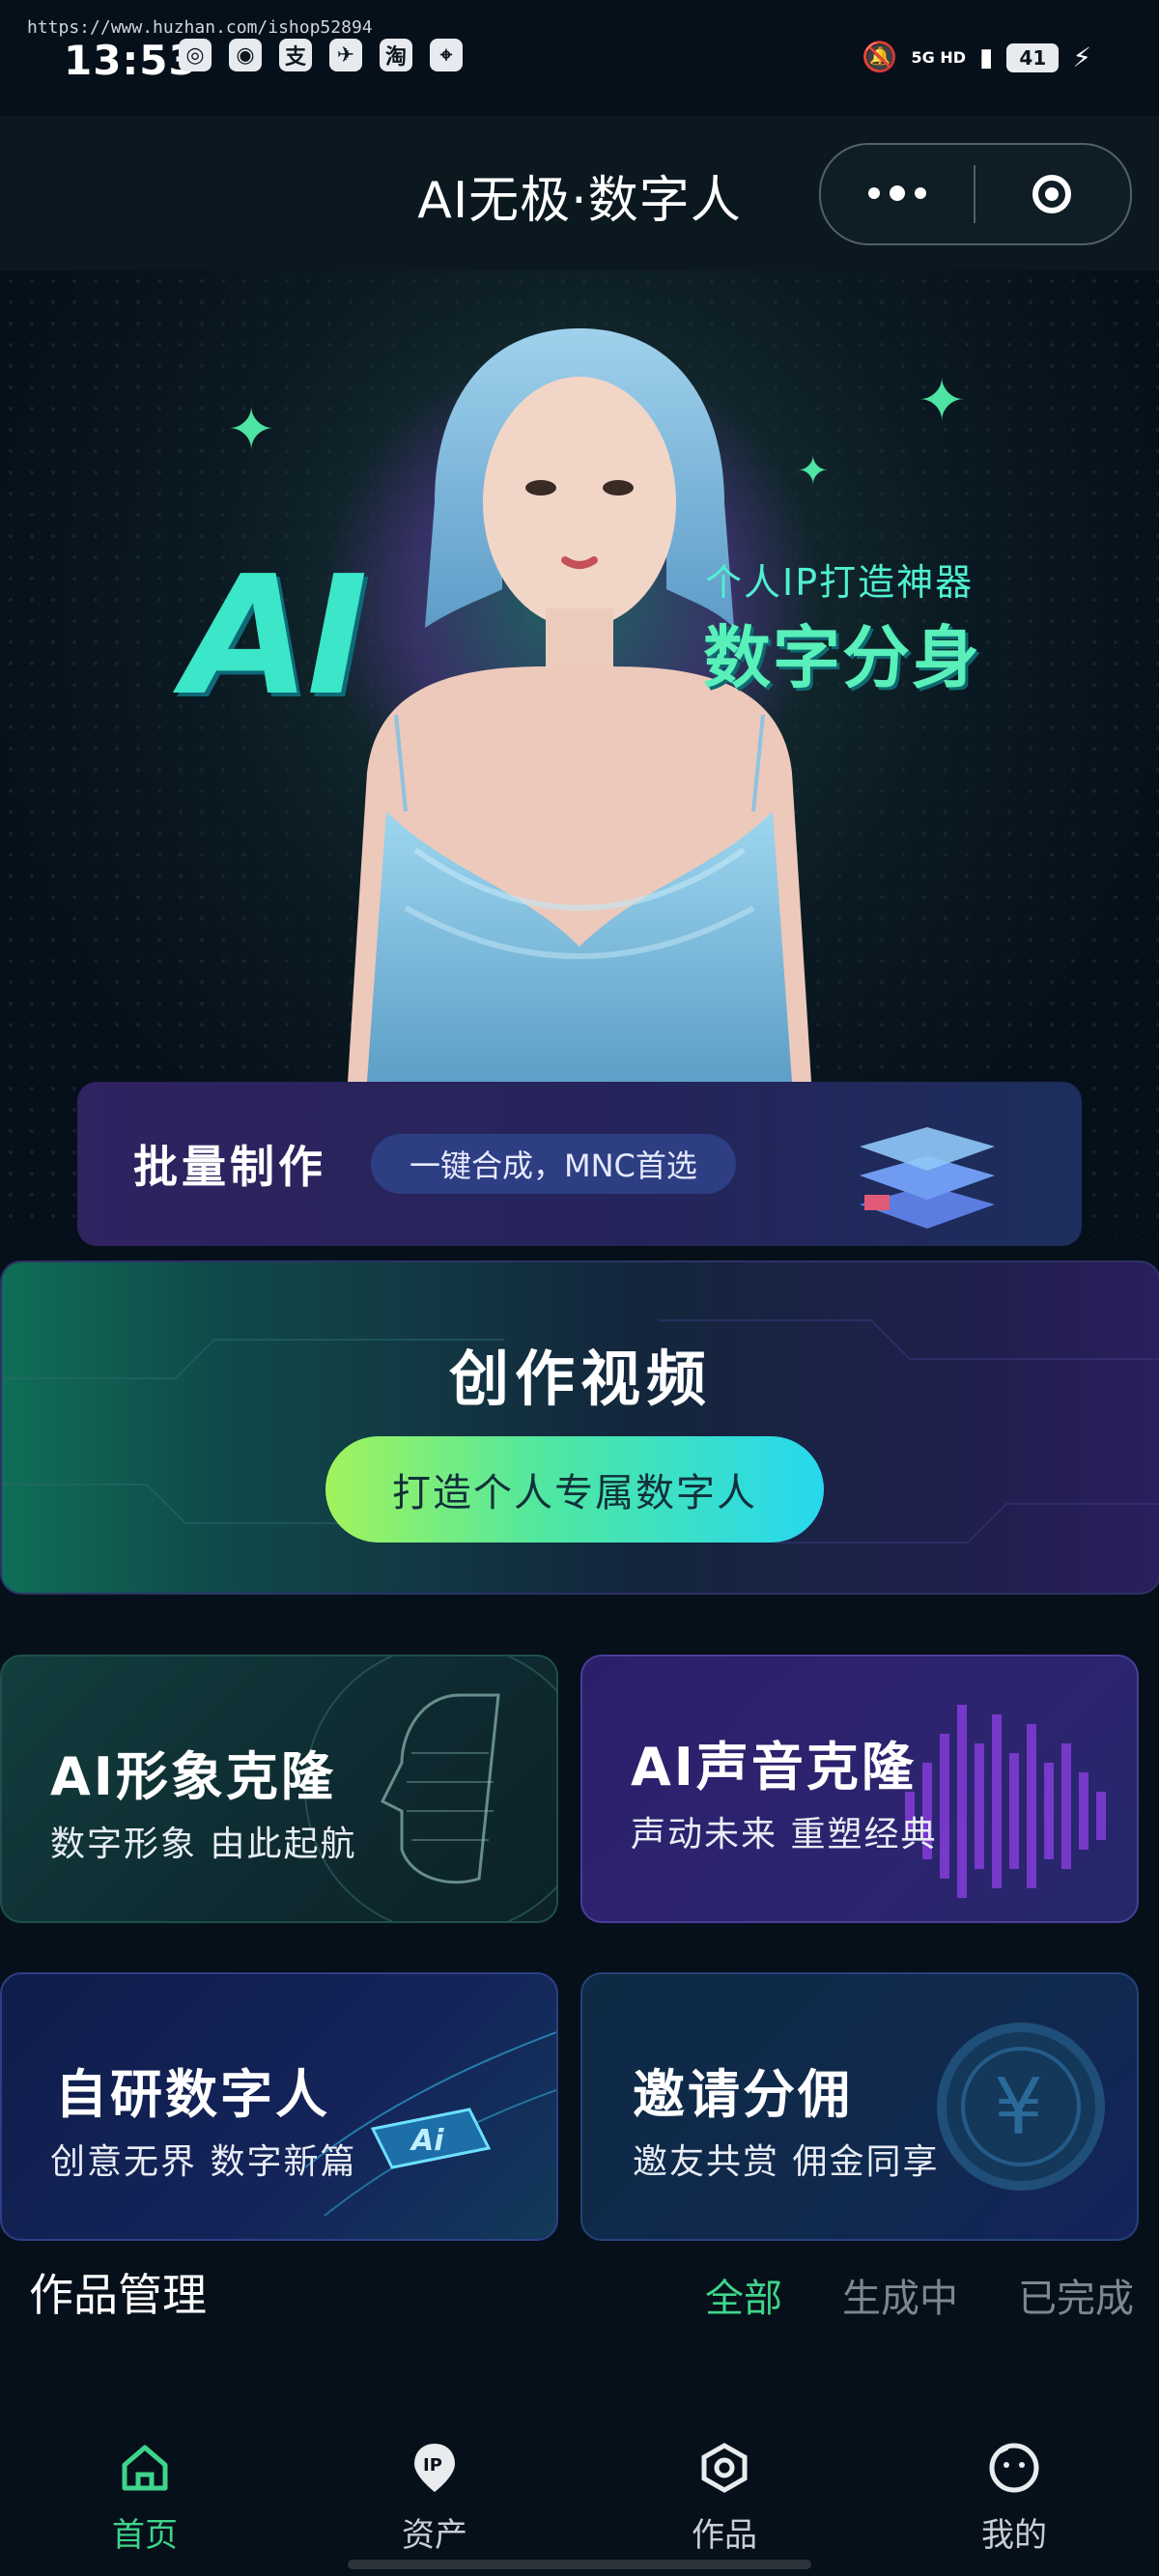 This screenshot has width=1159, height=2576. I want to click on ai-avatar-clone-card: AI形象克隆 数字形象 由此起航, so click(279, 1789).